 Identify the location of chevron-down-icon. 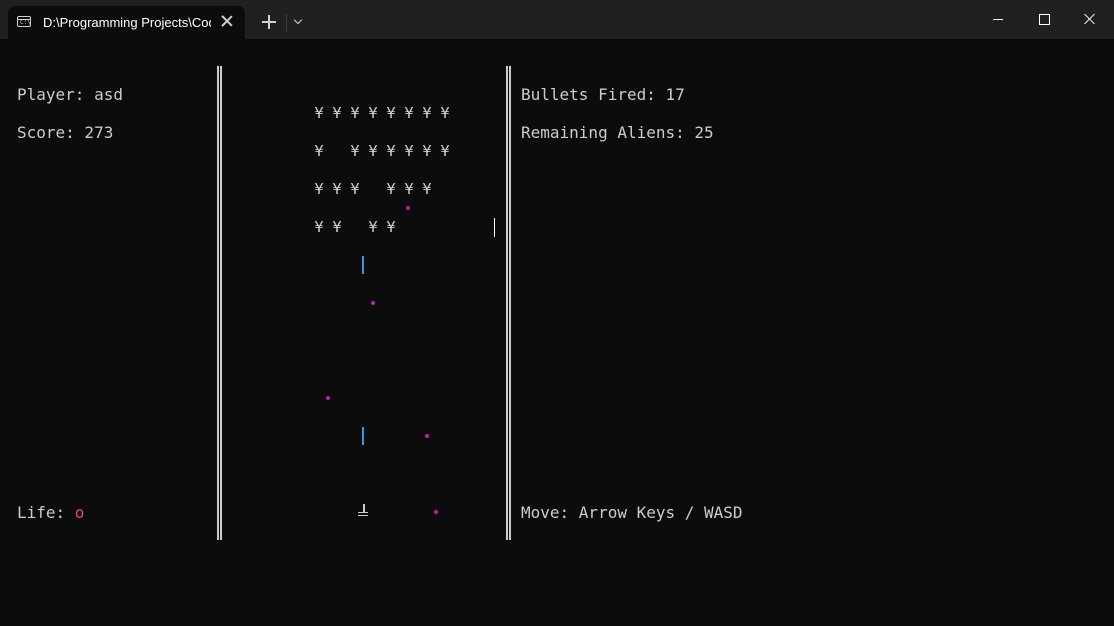
(299, 22).